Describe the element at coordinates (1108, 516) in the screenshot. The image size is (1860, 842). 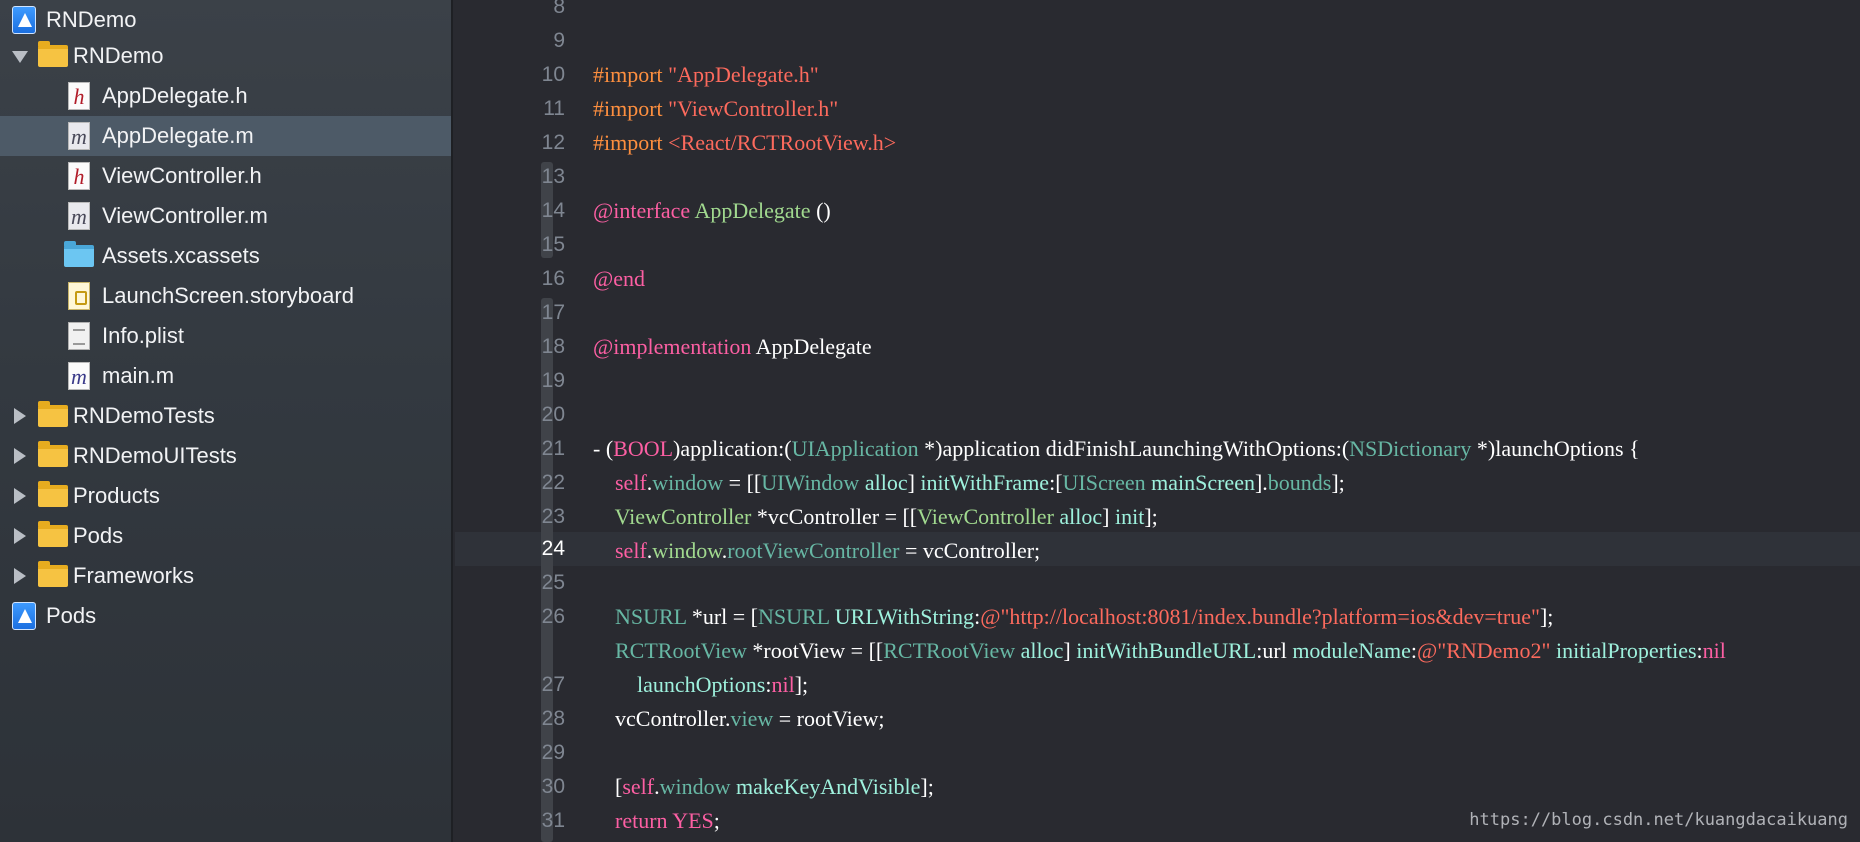
I see `code-token: ]` at that location.